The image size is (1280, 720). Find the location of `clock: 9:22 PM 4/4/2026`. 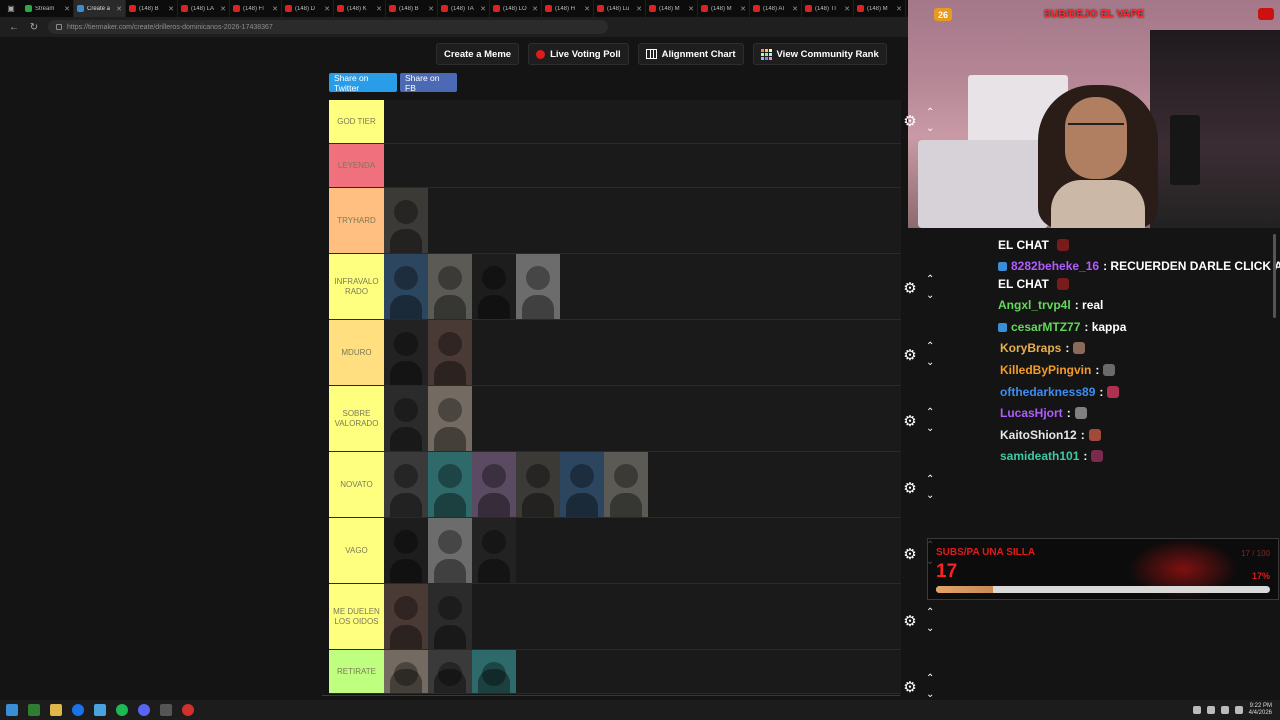

clock: 9:22 PM 4/4/2026 is located at coordinates (1260, 710).